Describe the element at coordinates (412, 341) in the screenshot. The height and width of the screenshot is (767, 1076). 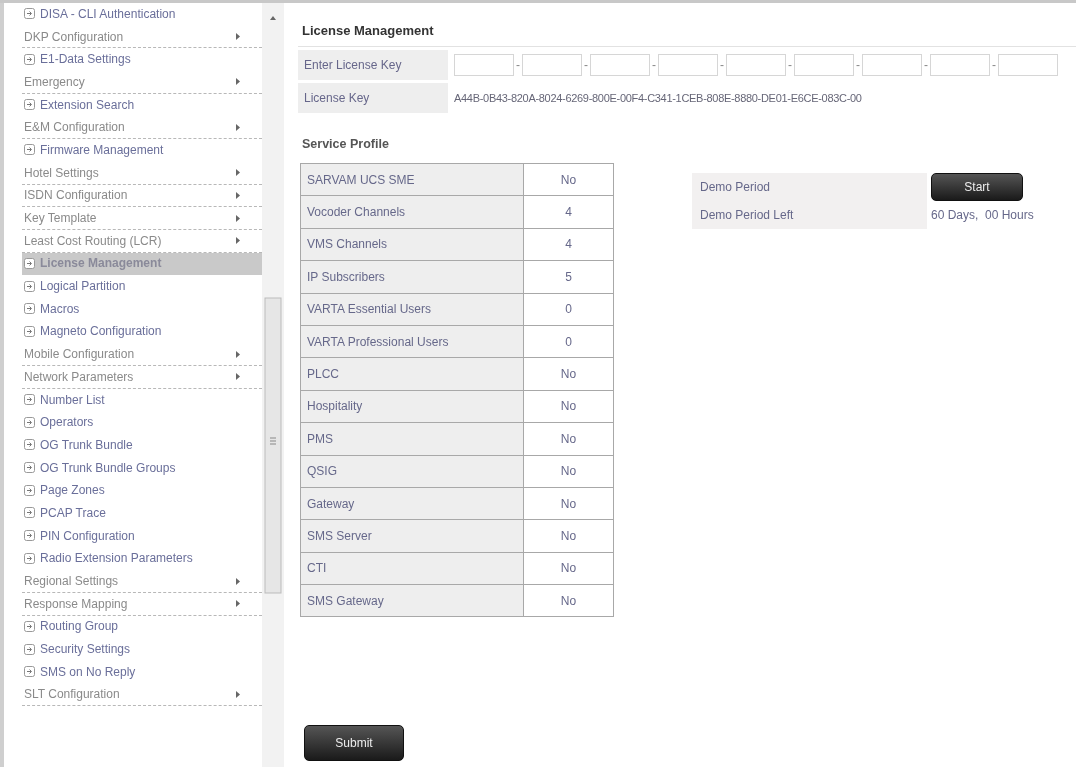
I see `table-cell: VARTA Professional Users` at that location.